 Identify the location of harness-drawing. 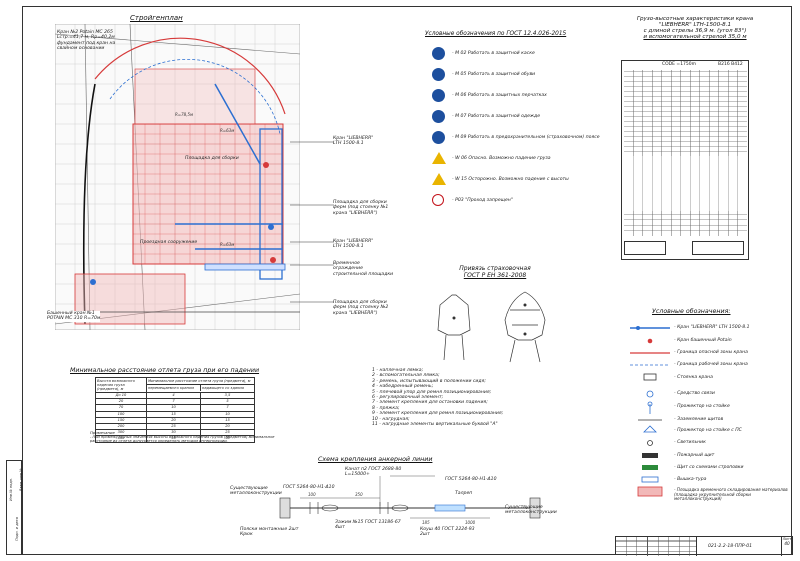
(491, 327).